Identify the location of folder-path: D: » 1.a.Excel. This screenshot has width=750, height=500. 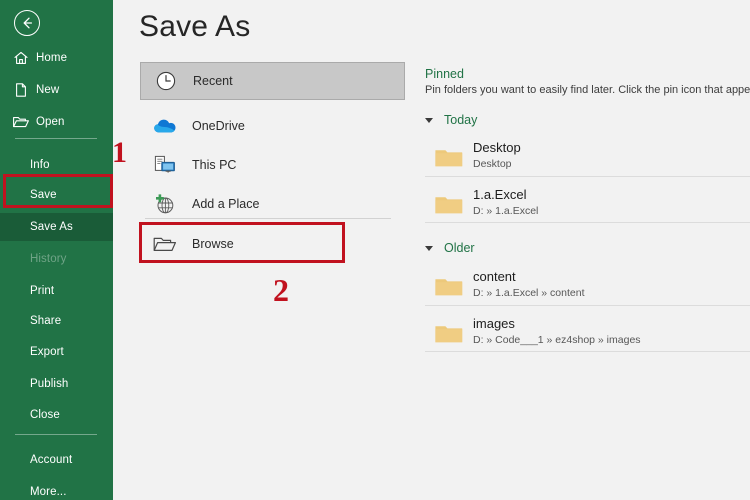
(506, 211).